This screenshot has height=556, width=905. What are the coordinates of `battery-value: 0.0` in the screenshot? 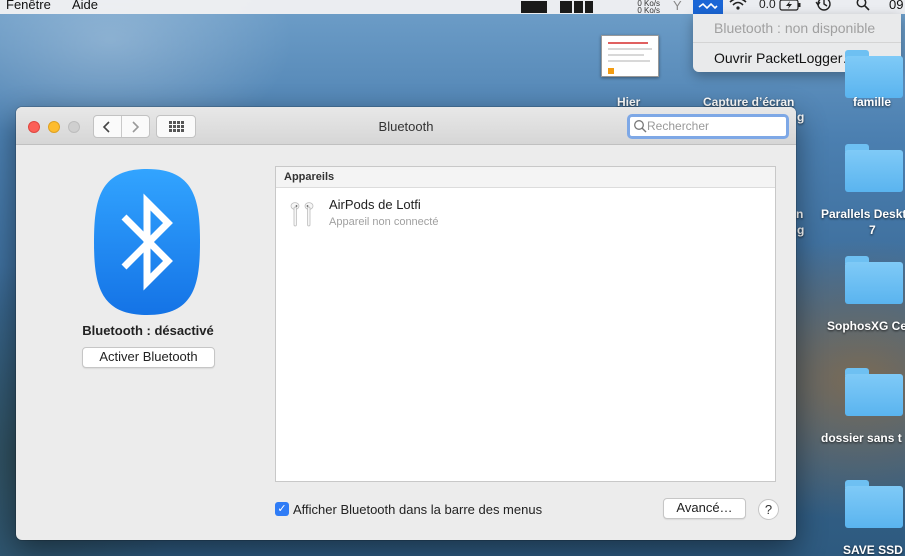 It's located at (767, 5).